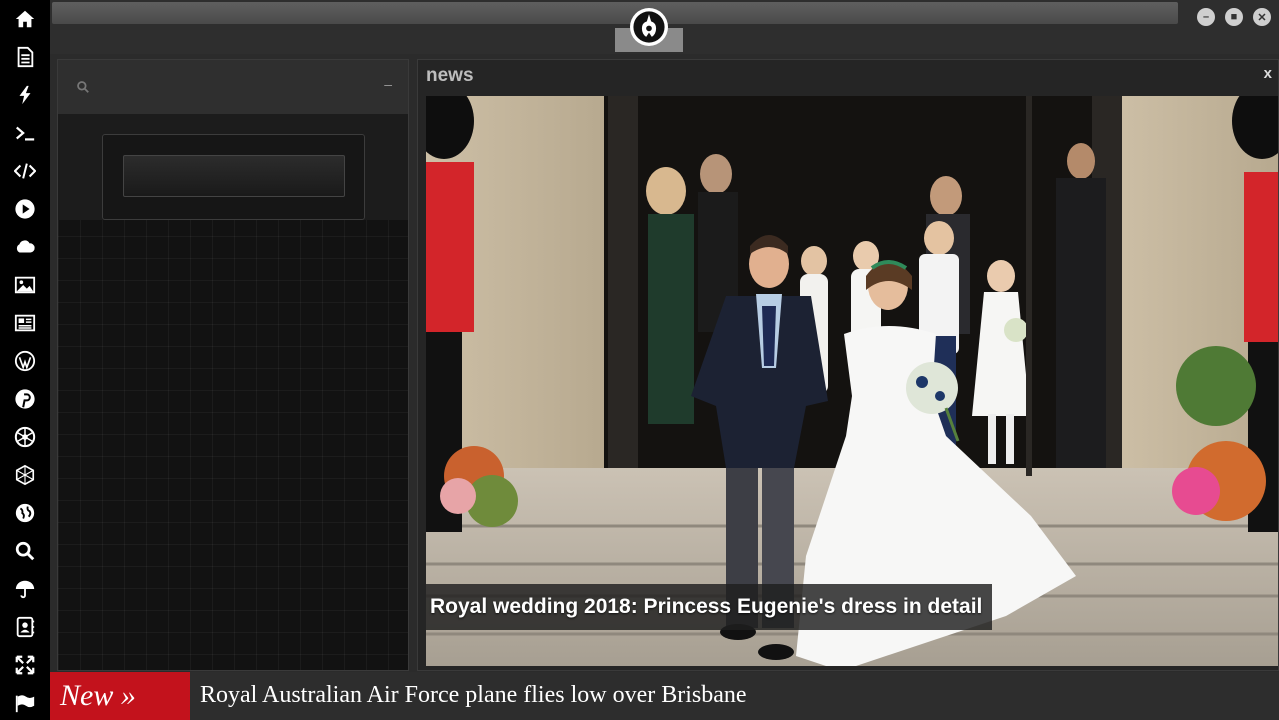 The height and width of the screenshot is (720, 1279). I want to click on news-close-button: x, so click(1268, 73).